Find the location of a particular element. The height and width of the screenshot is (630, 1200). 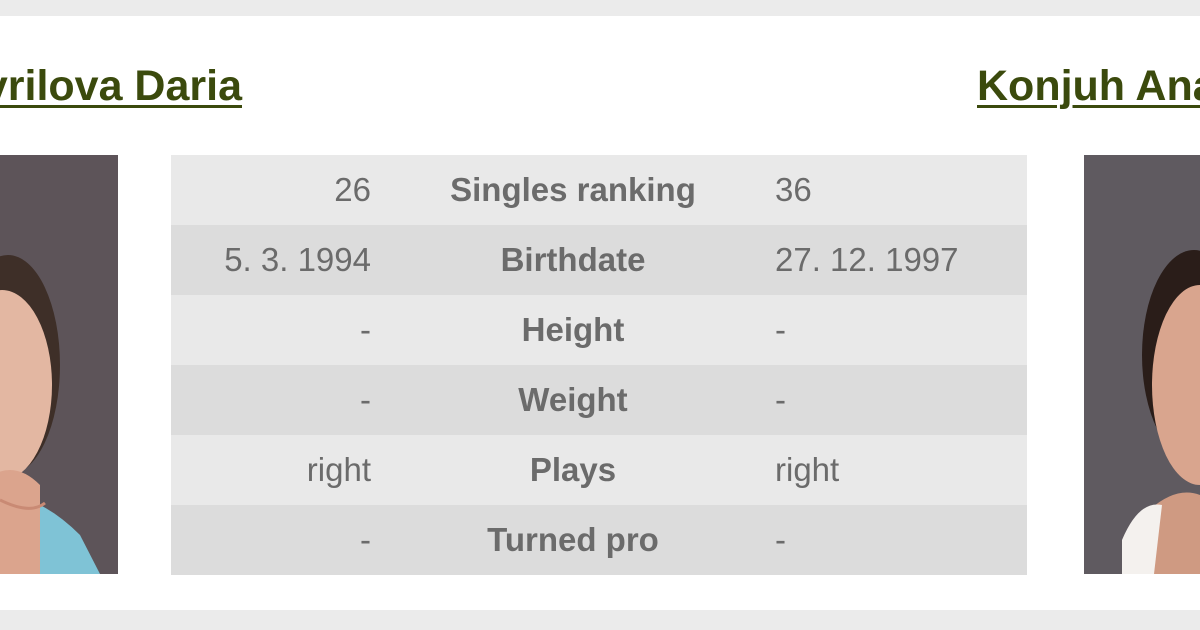

table-row: 26 Singles ranking 36 is located at coordinates (599, 190).